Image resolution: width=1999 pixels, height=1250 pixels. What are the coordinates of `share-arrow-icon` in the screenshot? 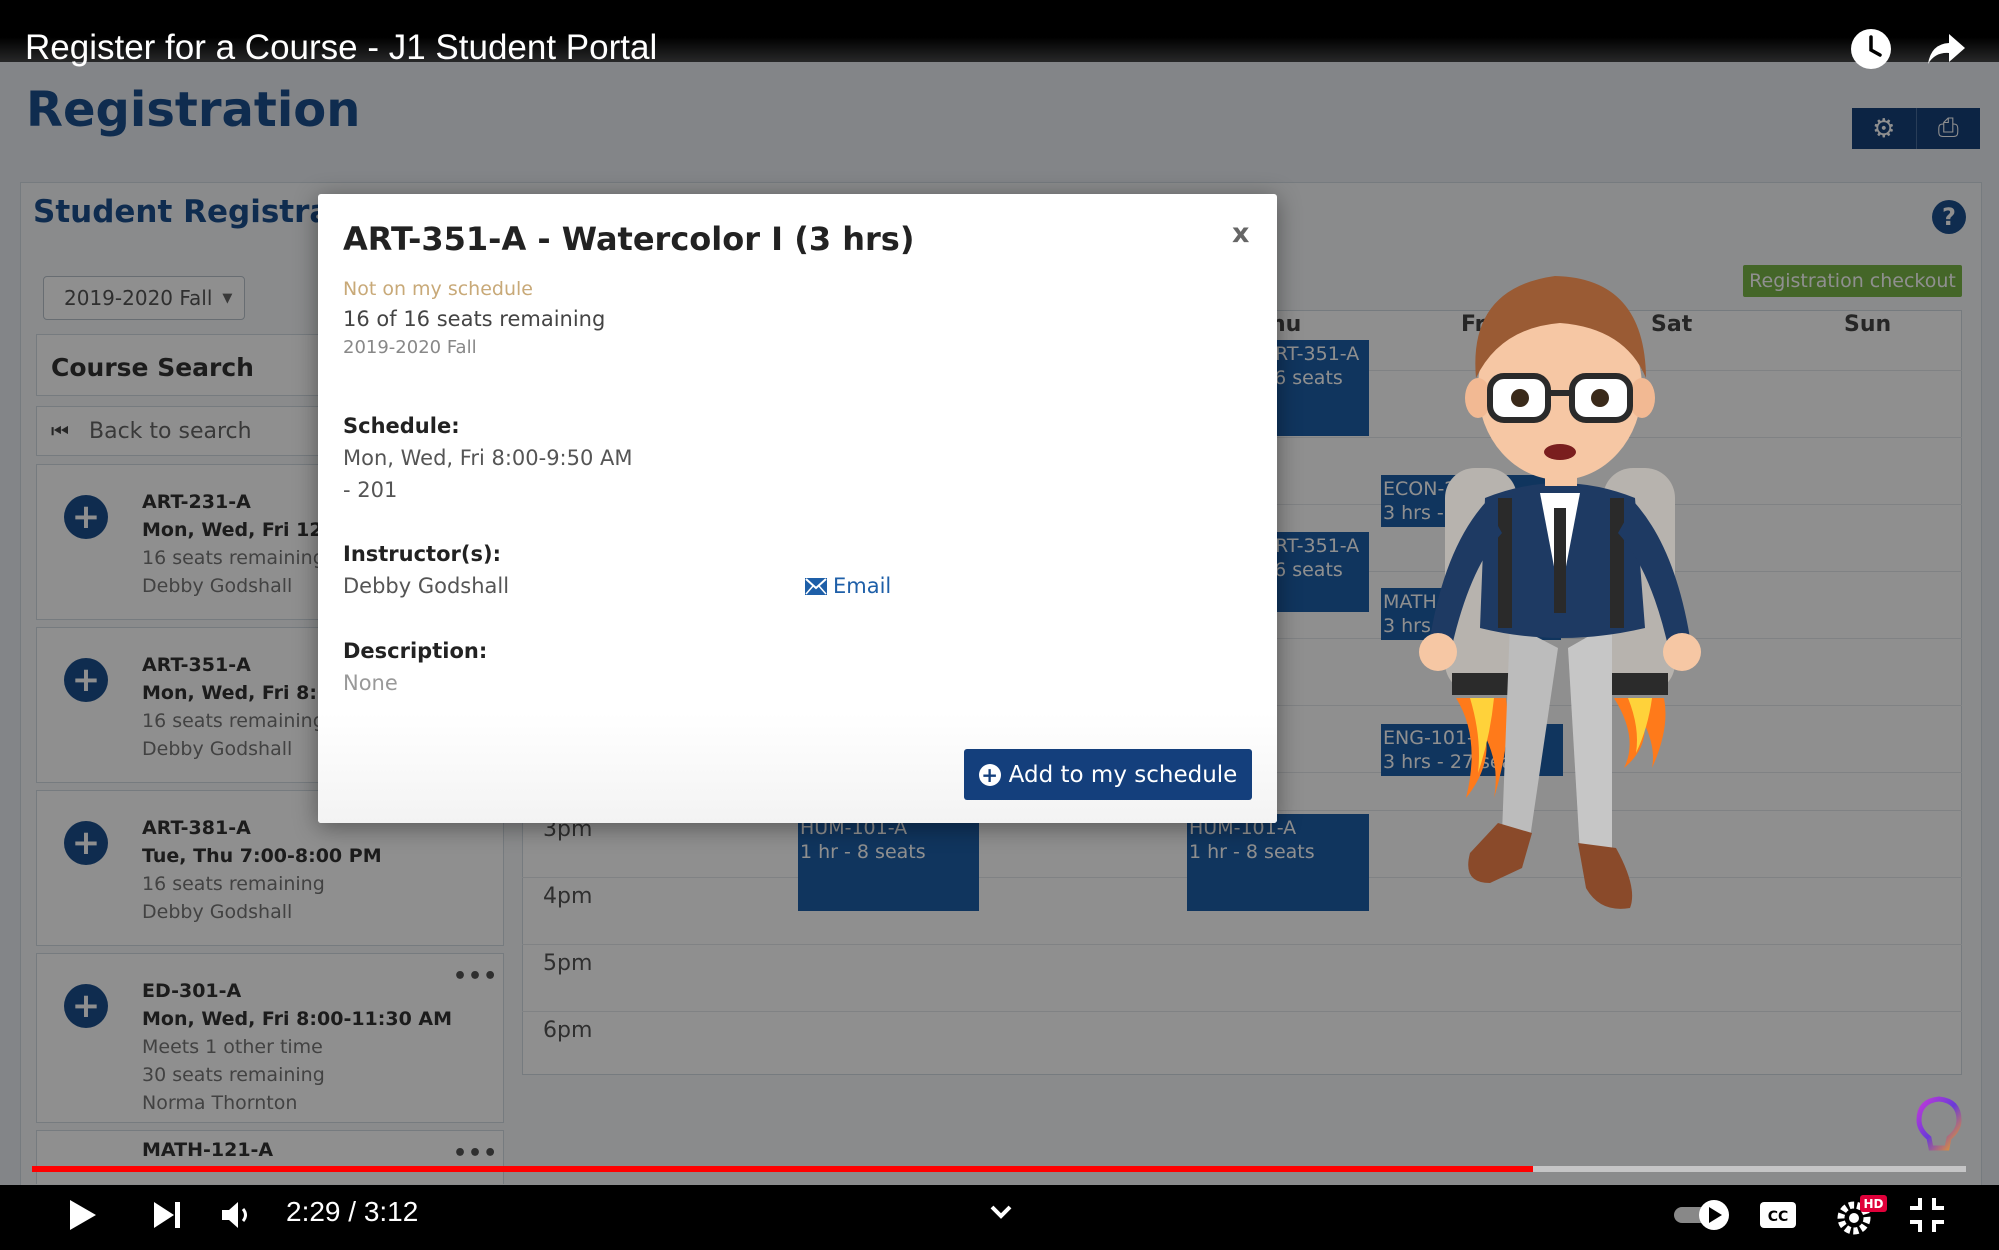 It's located at (1946, 49).